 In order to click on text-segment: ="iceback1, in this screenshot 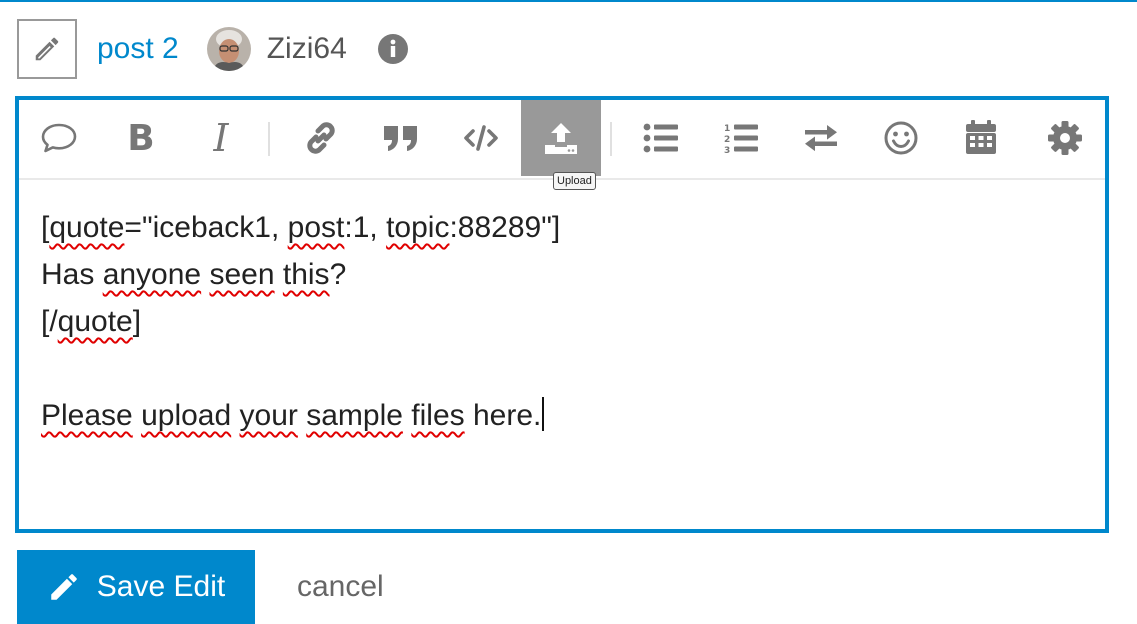, I will do `click(206, 227)`.